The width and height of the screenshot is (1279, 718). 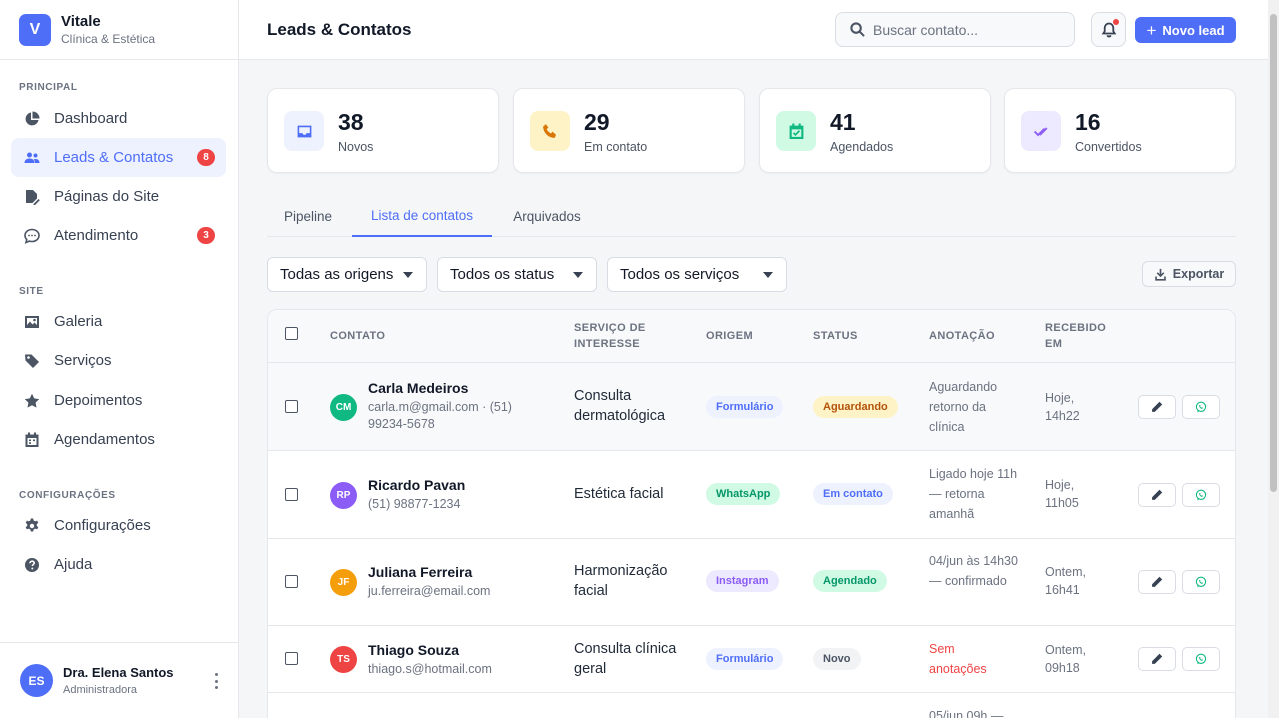 What do you see at coordinates (118, 118) in the screenshot?
I see `sidebar-item-dashboard: Dashboard` at bounding box center [118, 118].